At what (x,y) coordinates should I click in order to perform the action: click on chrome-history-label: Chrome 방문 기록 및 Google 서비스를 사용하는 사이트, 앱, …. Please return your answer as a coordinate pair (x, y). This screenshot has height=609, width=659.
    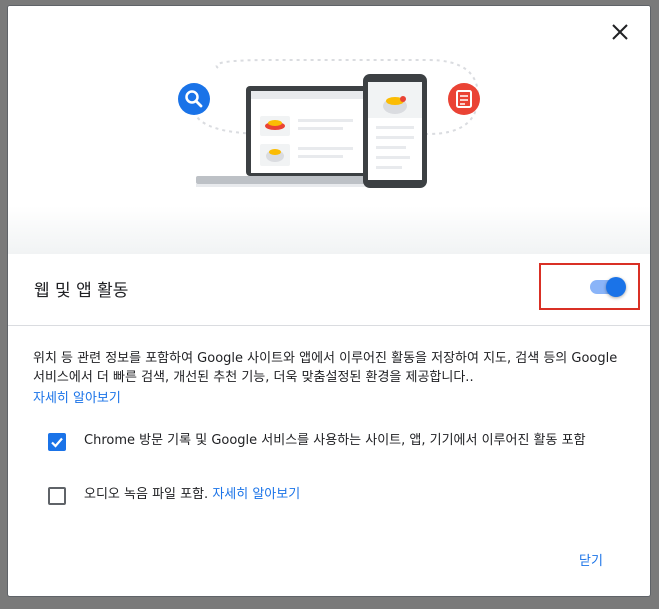
    Looking at the image, I should click on (335, 440).